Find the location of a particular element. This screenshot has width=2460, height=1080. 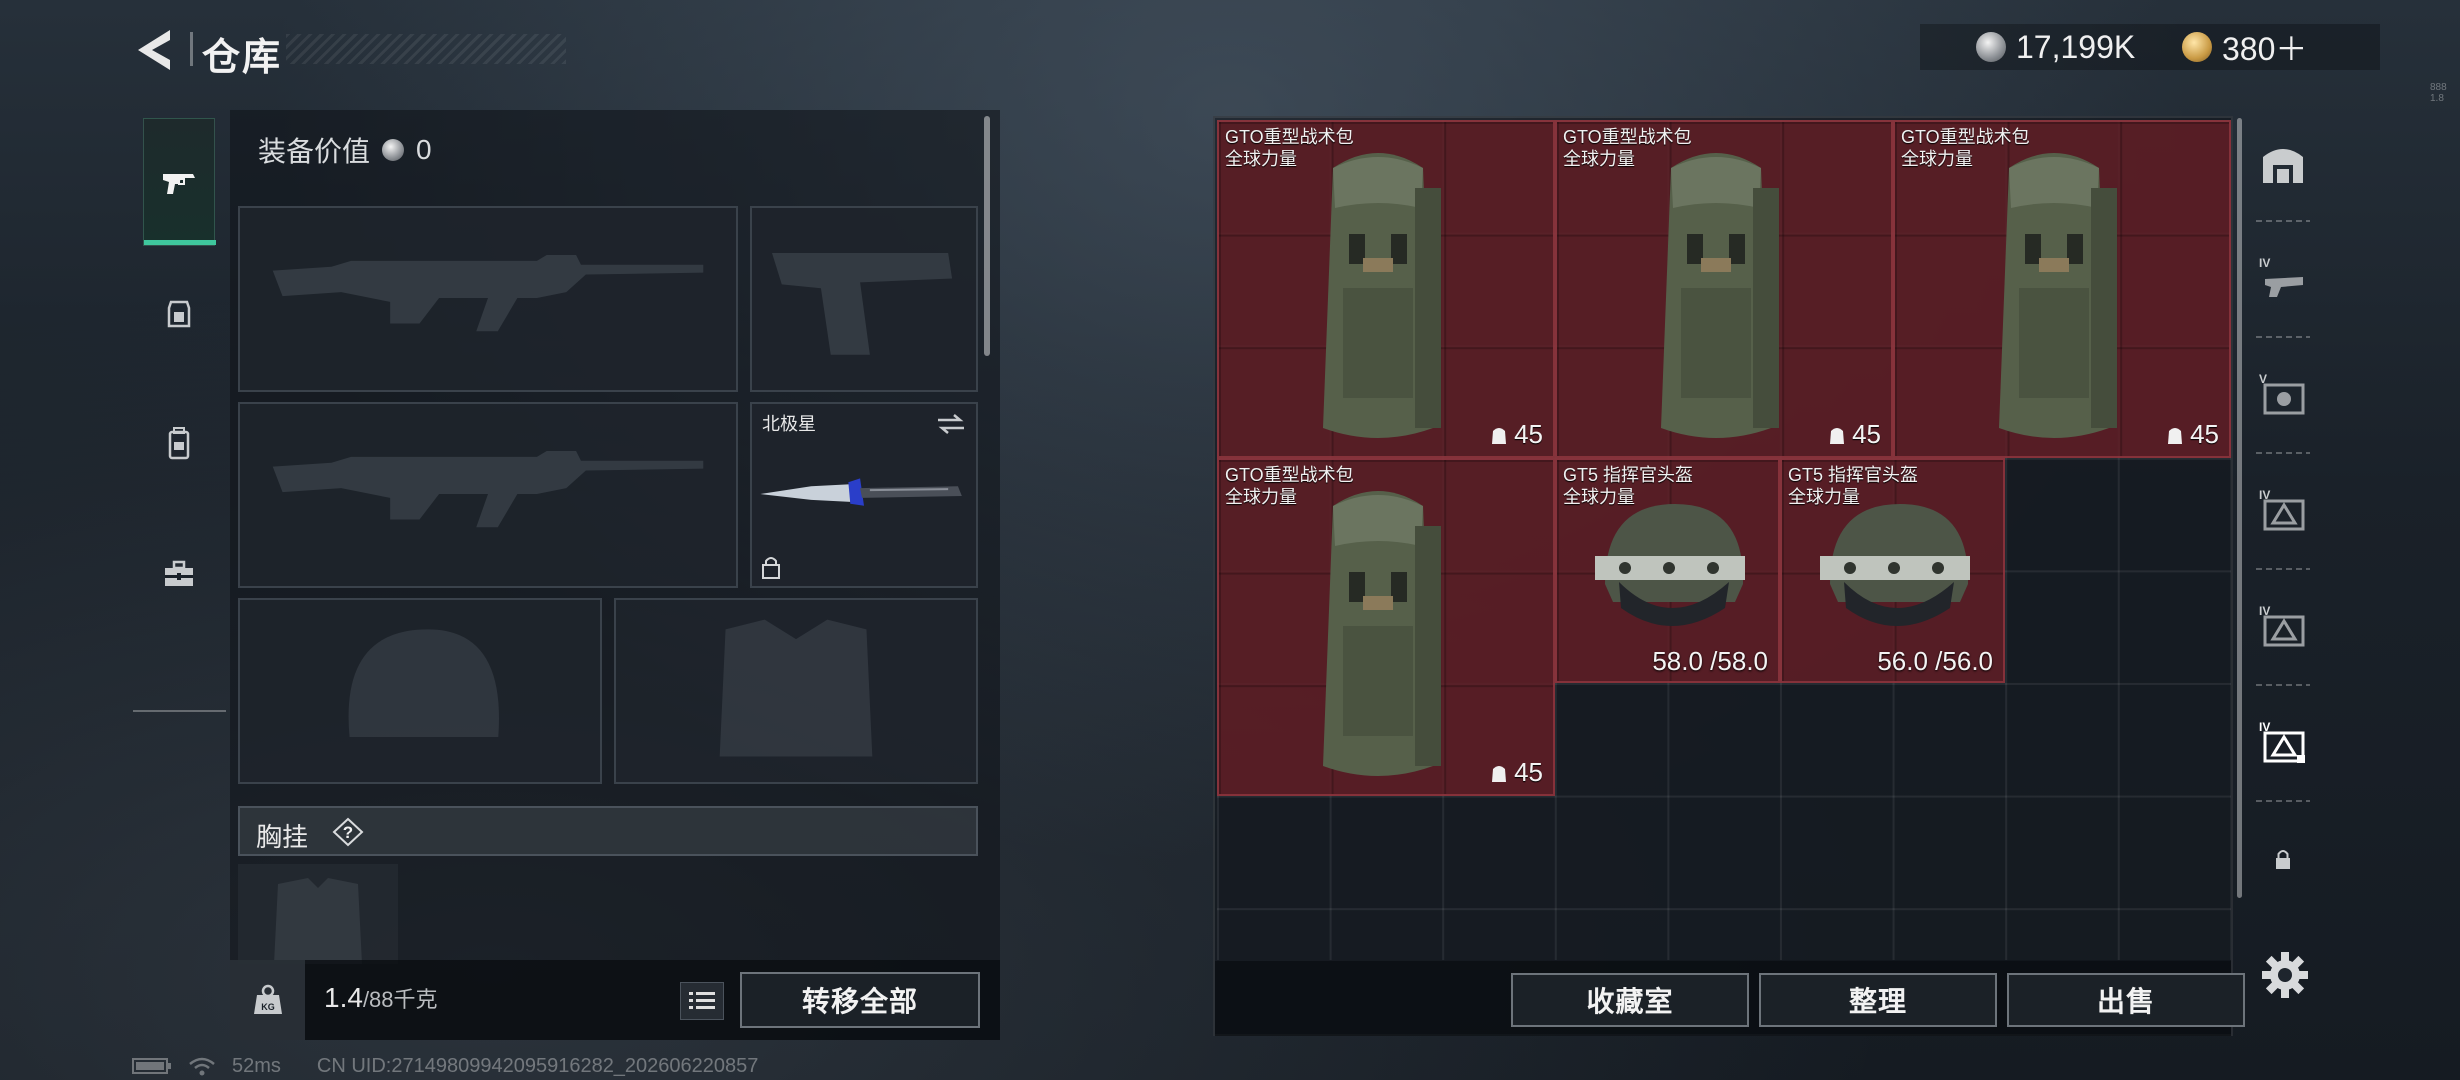

helmet-slot is located at coordinates (420, 691).